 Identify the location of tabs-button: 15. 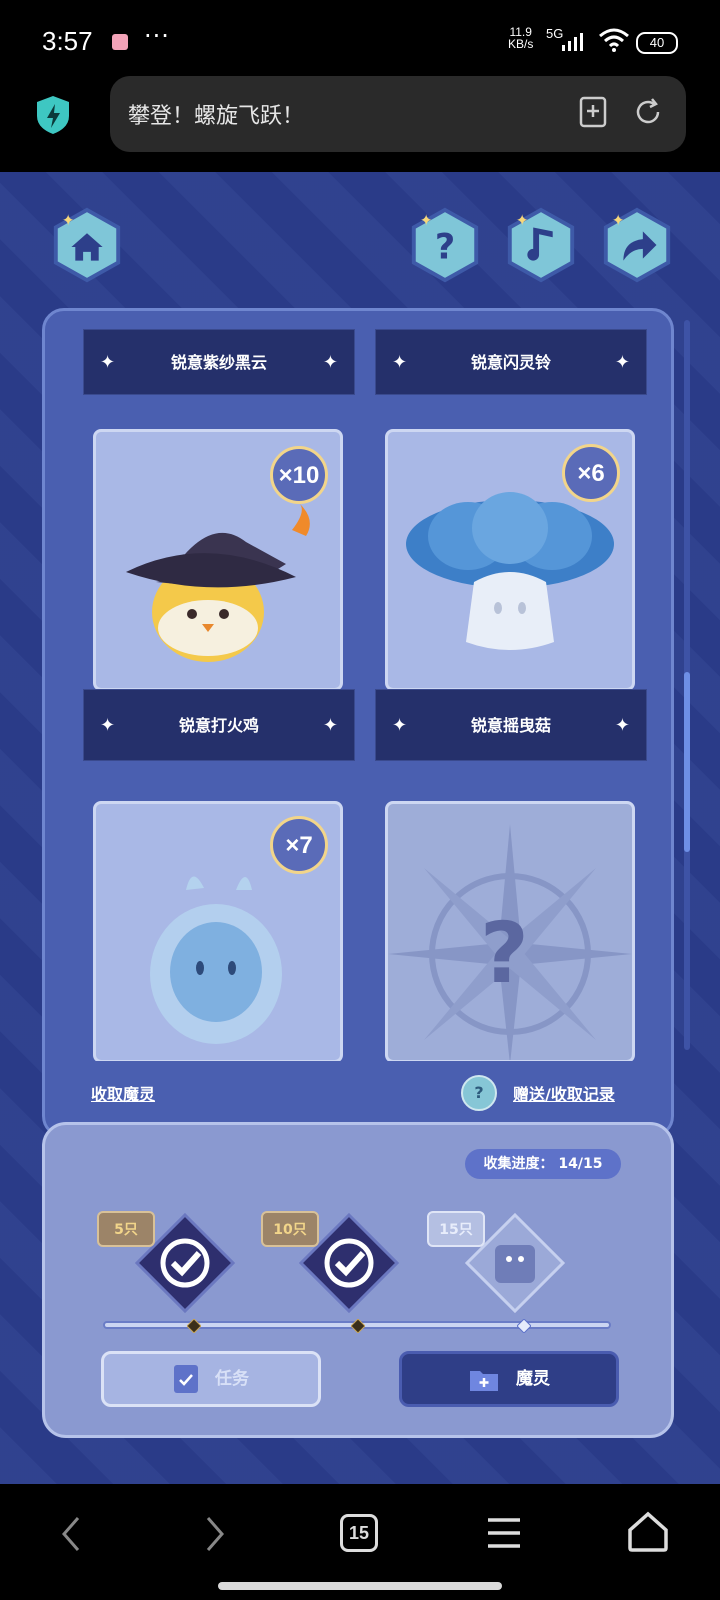
(359, 1533).